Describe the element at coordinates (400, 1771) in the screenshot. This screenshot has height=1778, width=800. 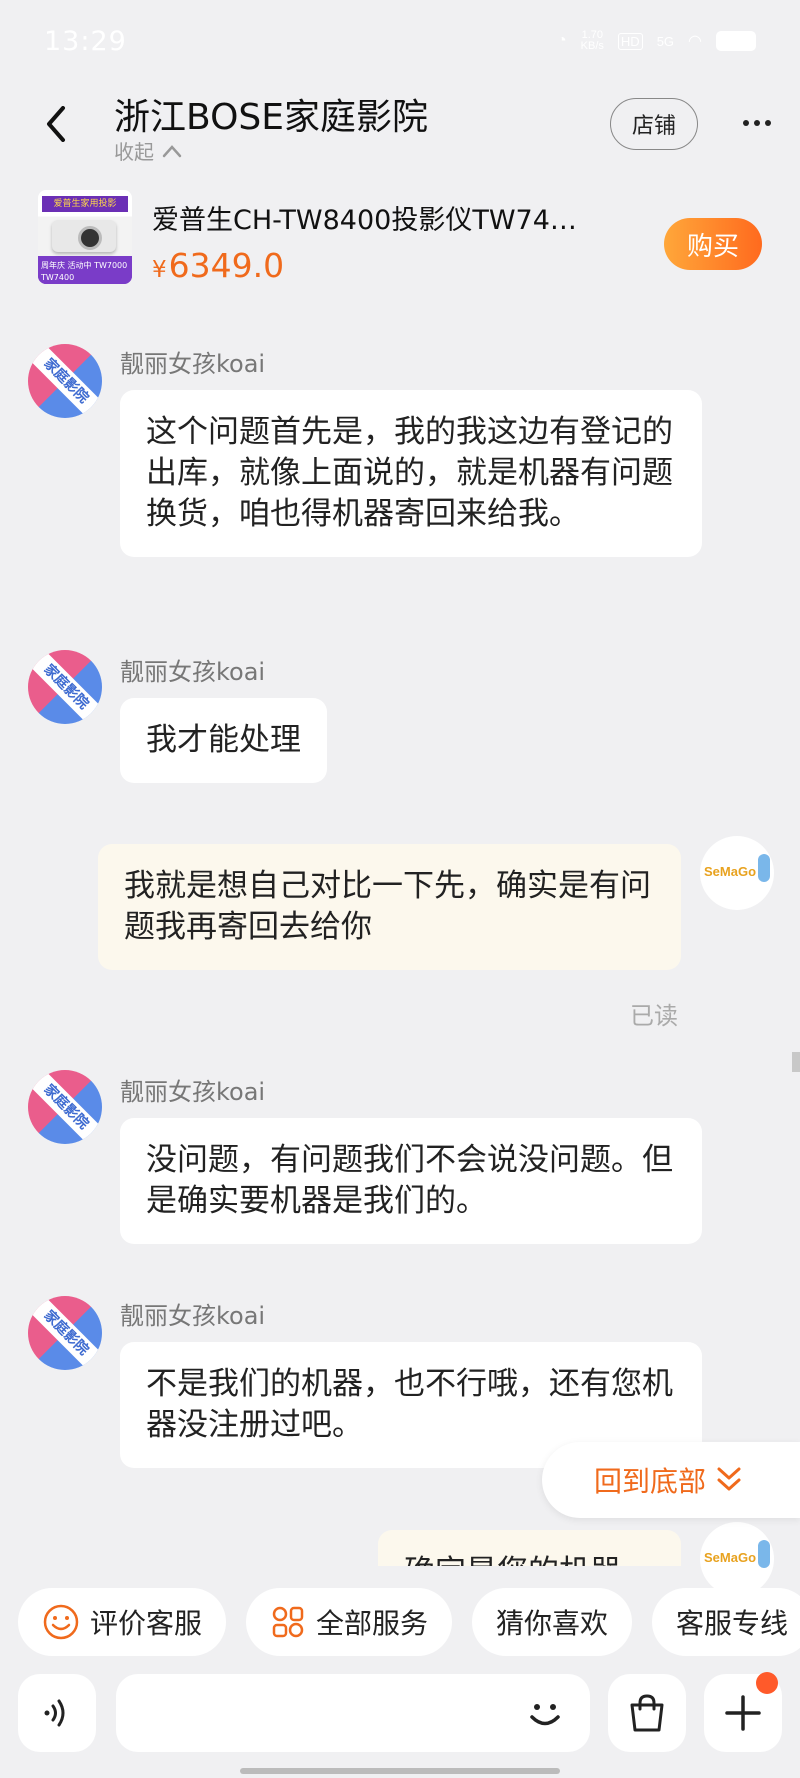
I see `home-indicator` at that location.